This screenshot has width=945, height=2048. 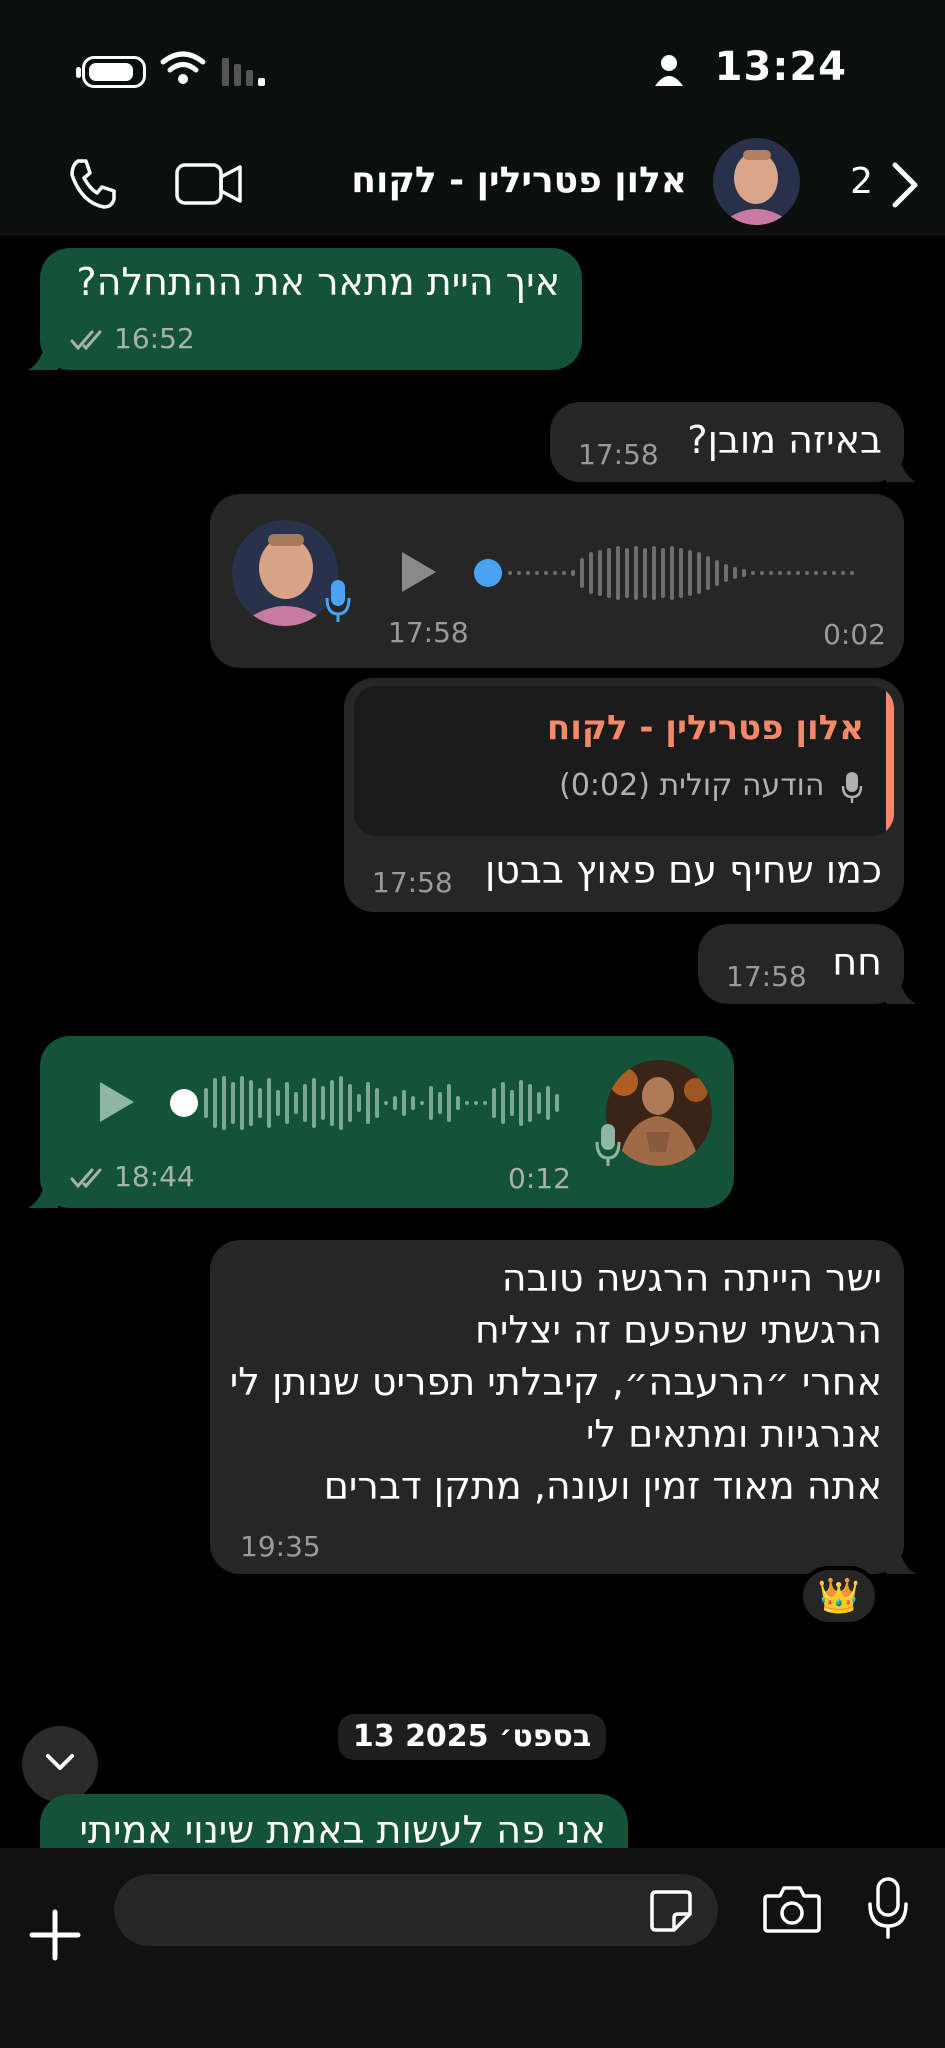 I want to click on status-bar: 13:24, so click(x=472, y=67).